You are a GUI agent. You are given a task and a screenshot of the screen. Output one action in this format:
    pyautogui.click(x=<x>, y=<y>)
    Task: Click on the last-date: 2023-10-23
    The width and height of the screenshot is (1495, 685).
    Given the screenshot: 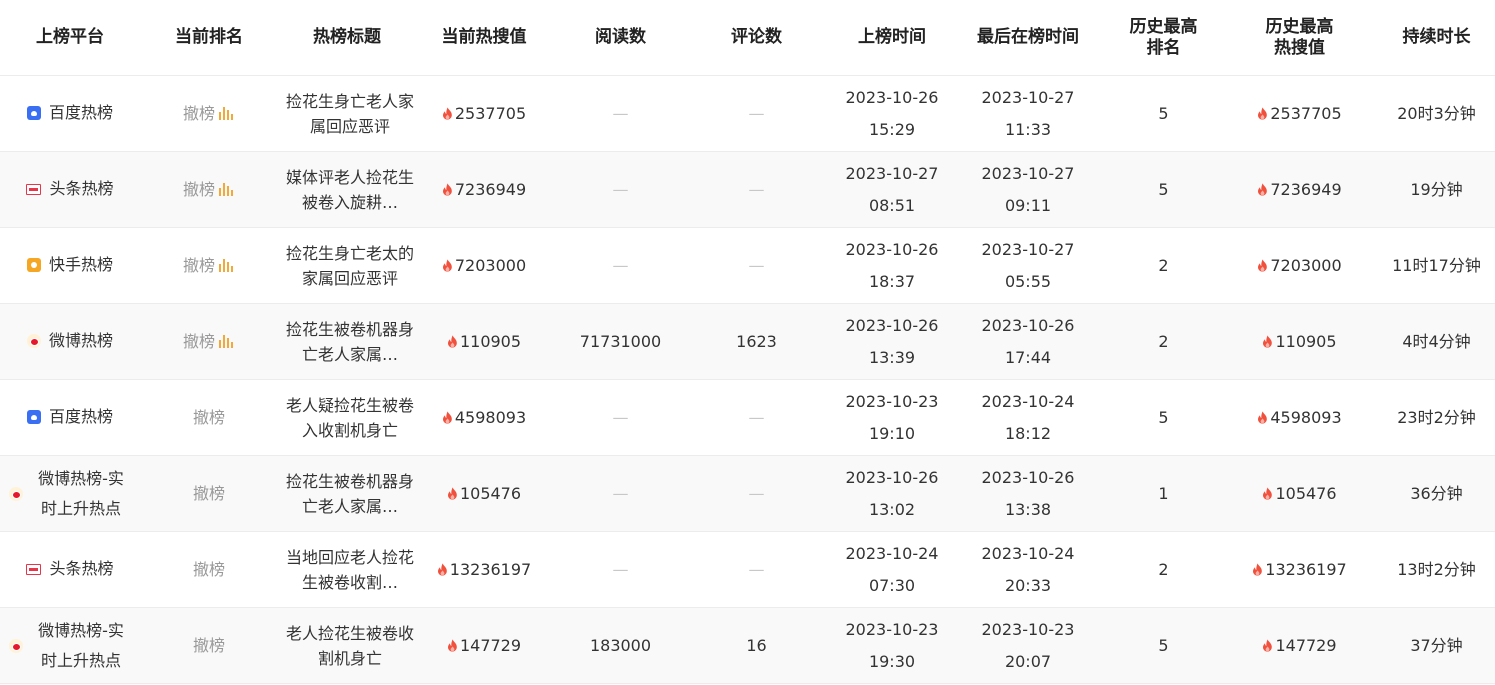 What is the action you would take?
    pyautogui.click(x=1028, y=629)
    